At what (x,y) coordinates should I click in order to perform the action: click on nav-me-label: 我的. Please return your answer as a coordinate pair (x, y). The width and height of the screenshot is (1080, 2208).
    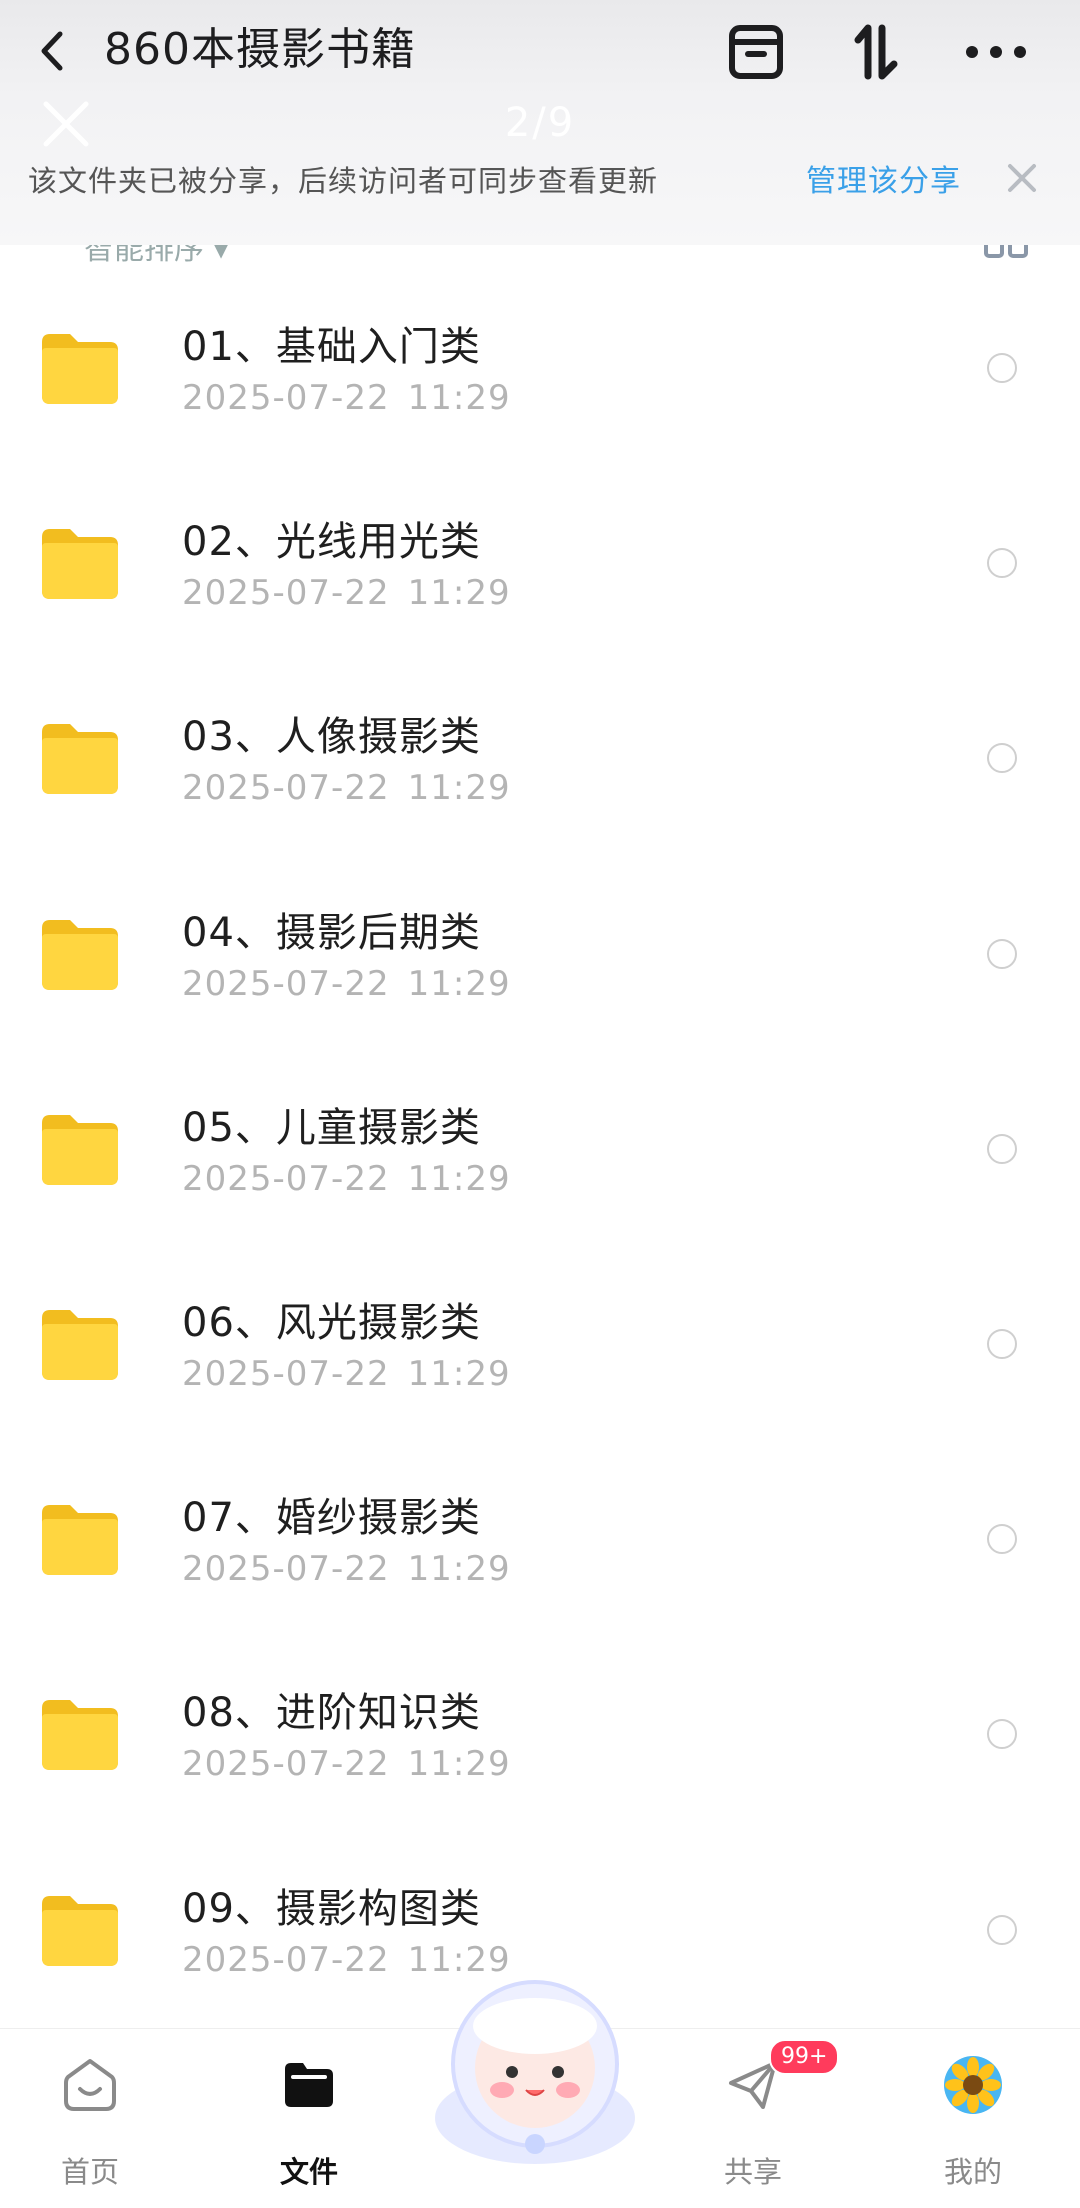
    Looking at the image, I should click on (972, 2172).